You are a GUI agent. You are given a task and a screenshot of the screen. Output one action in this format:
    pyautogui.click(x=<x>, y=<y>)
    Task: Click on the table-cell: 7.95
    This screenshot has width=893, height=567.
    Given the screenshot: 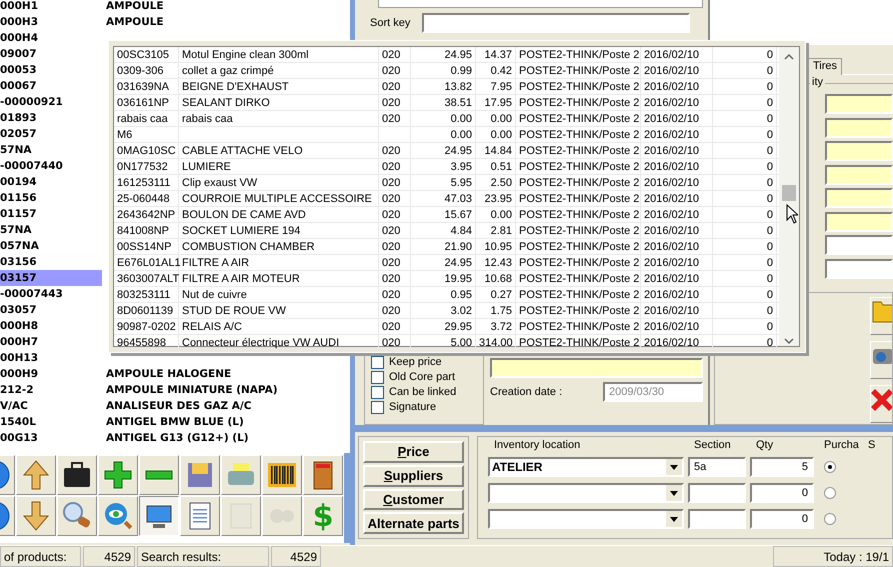 What is the action you would take?
    pyautogui.click(x=496, y=87)
    